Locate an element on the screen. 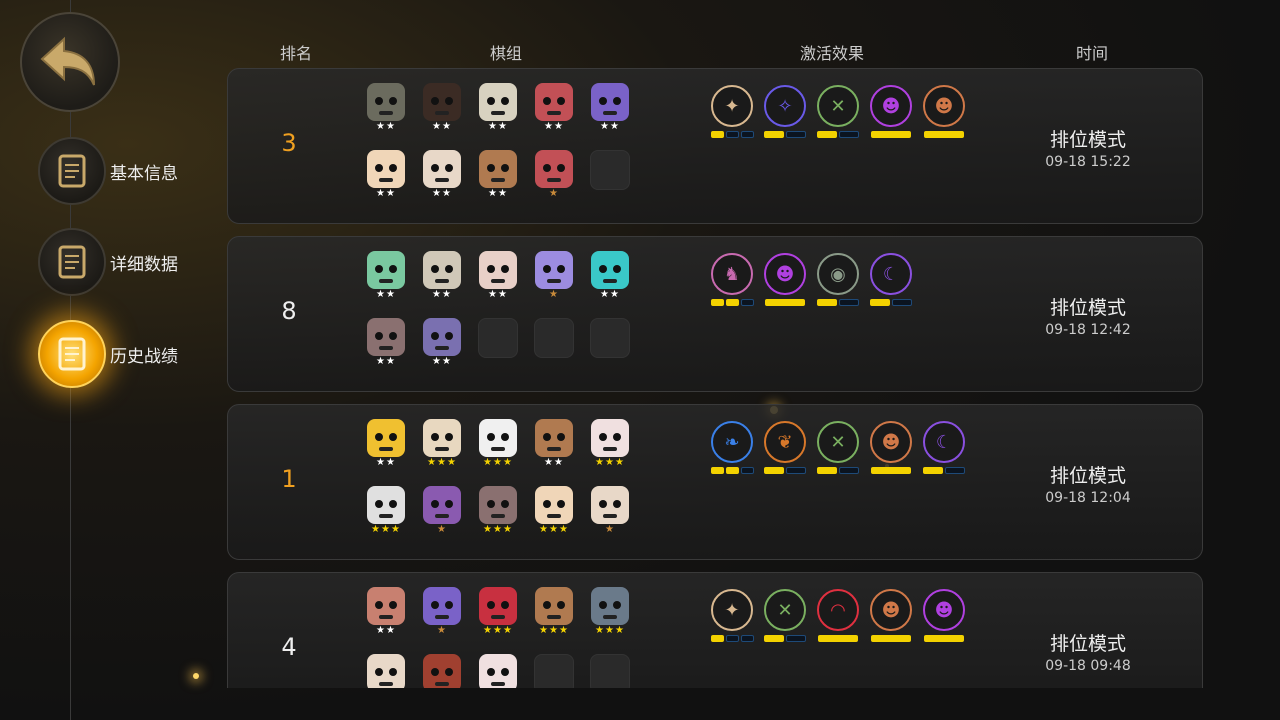 The width and height of the screenshot is (1280, 720). match-mode: 排位模式 is located at coordinates (1087, 308).